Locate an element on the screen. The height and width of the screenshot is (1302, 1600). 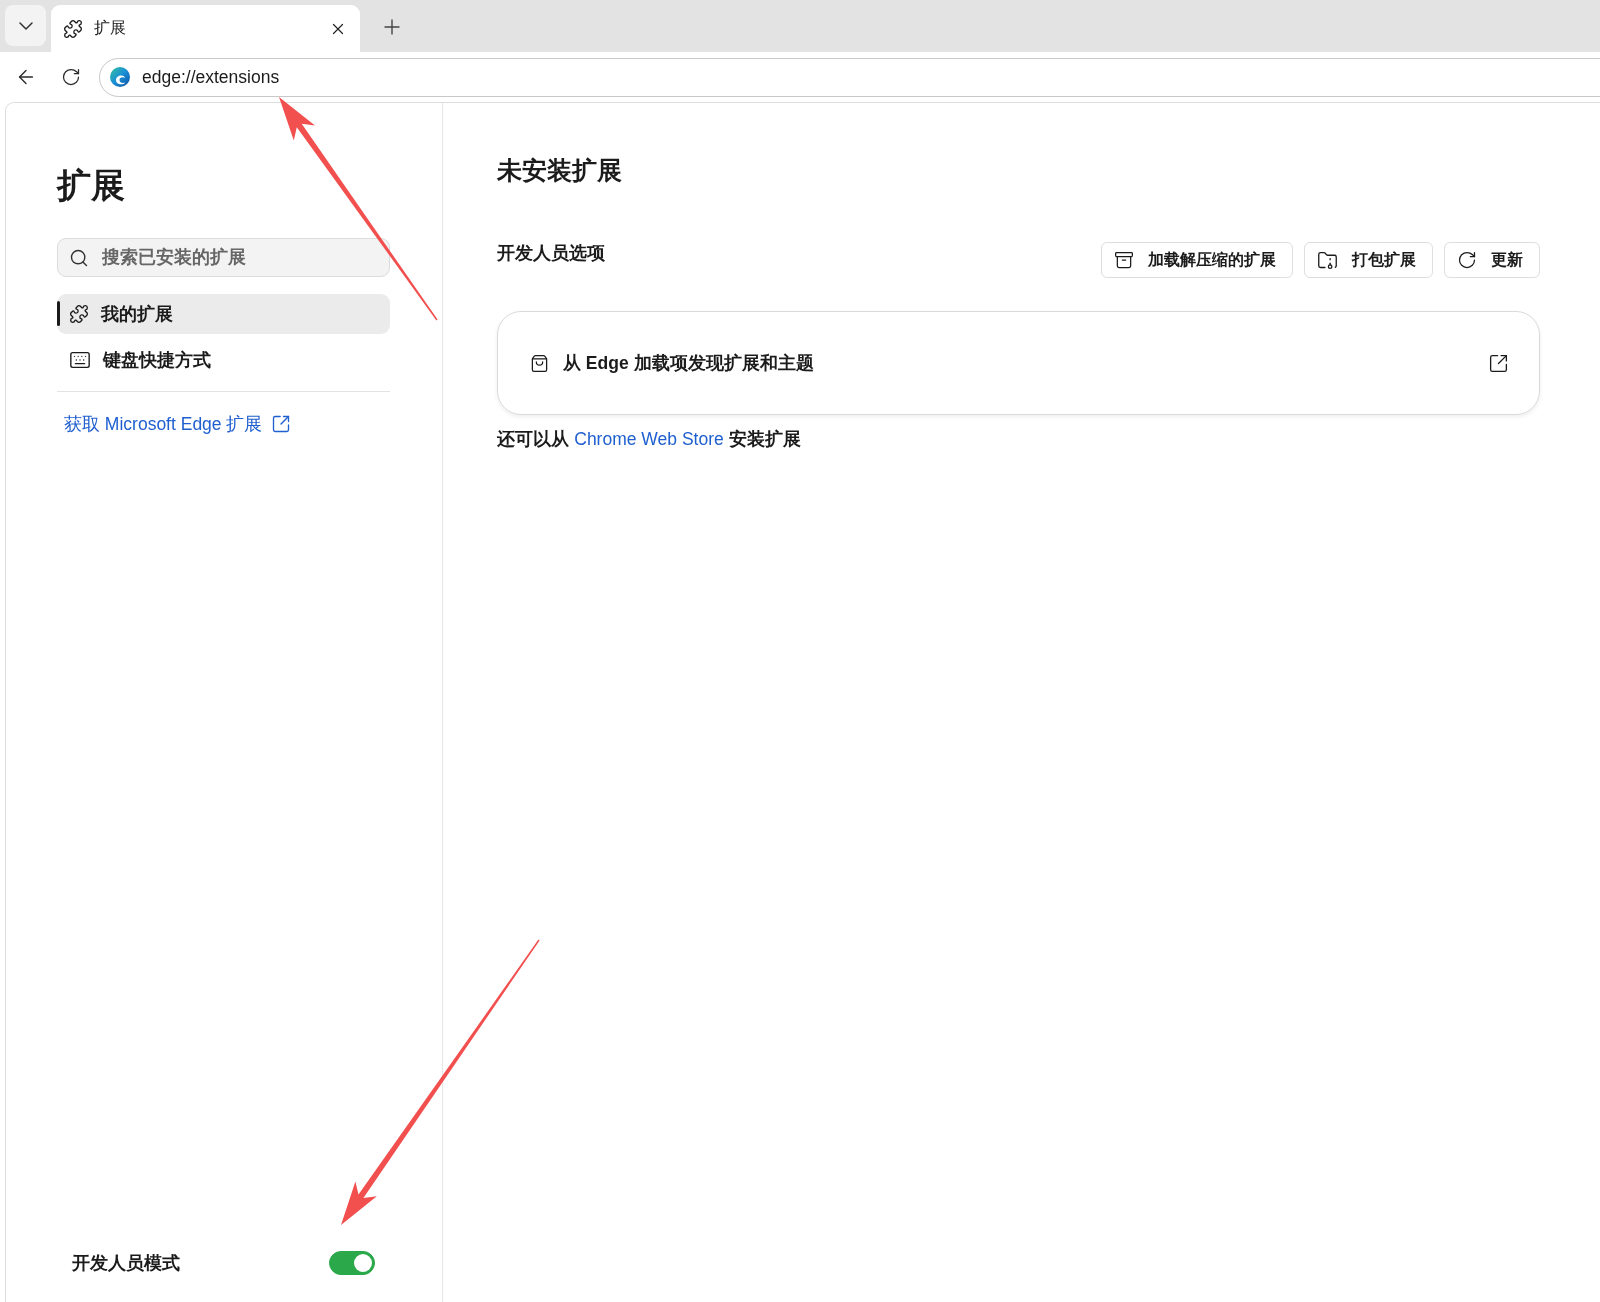
discover-card: 从 Edge 加载项发现扩展和主题 is located at coordinates (1018, 363).